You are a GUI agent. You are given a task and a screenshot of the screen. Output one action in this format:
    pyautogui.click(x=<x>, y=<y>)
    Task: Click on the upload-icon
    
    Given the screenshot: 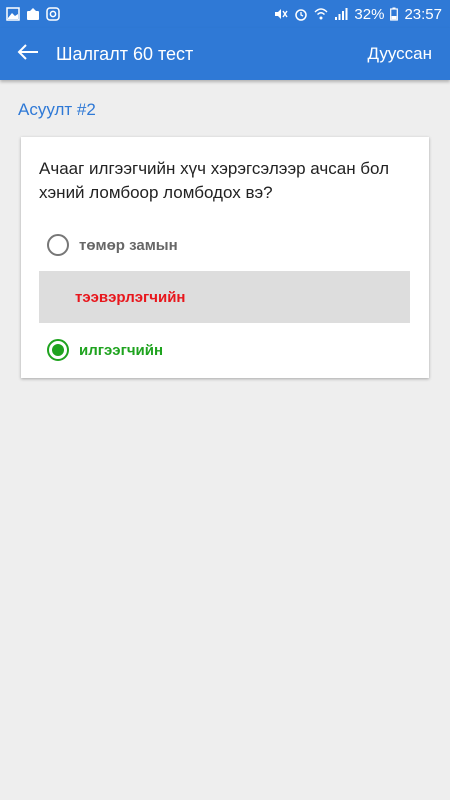 What is the action you would take?
    pyautogui.click(x=33, y=14)
    